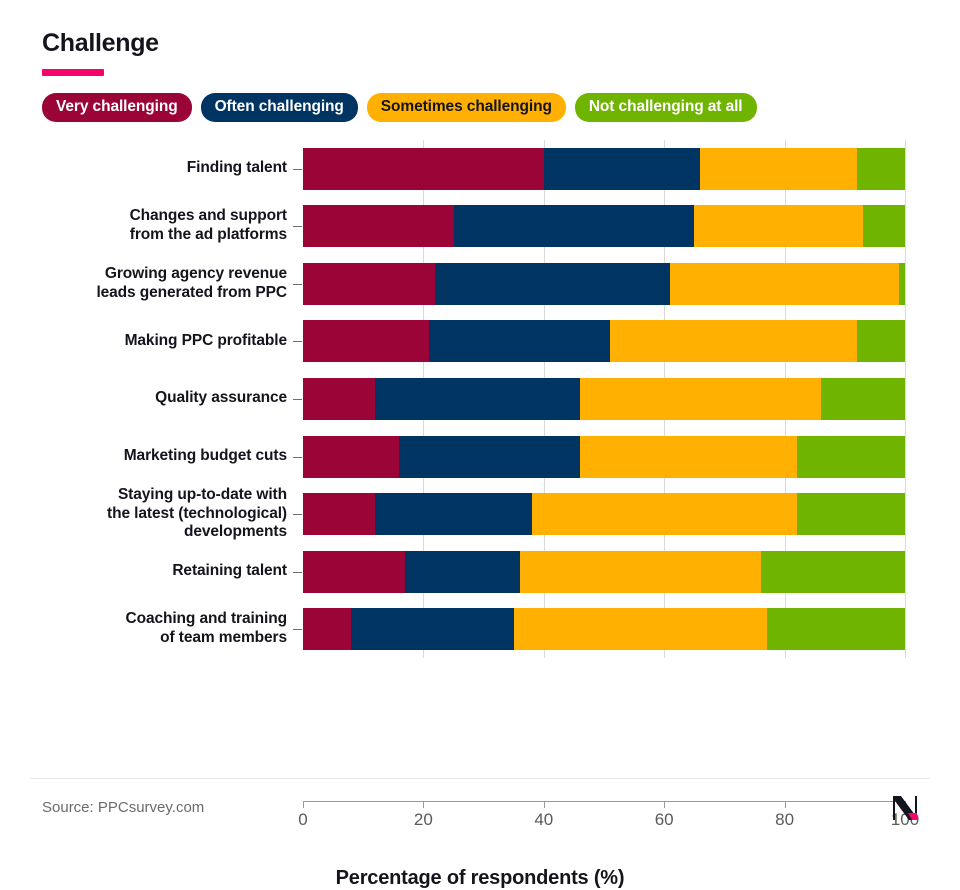 Image resolution: width=960 pixels, height=890 pixels. Describe the element at coordinates (152, 168) in the screenshot. I see `y-axis-label: Finding talent` at that location.